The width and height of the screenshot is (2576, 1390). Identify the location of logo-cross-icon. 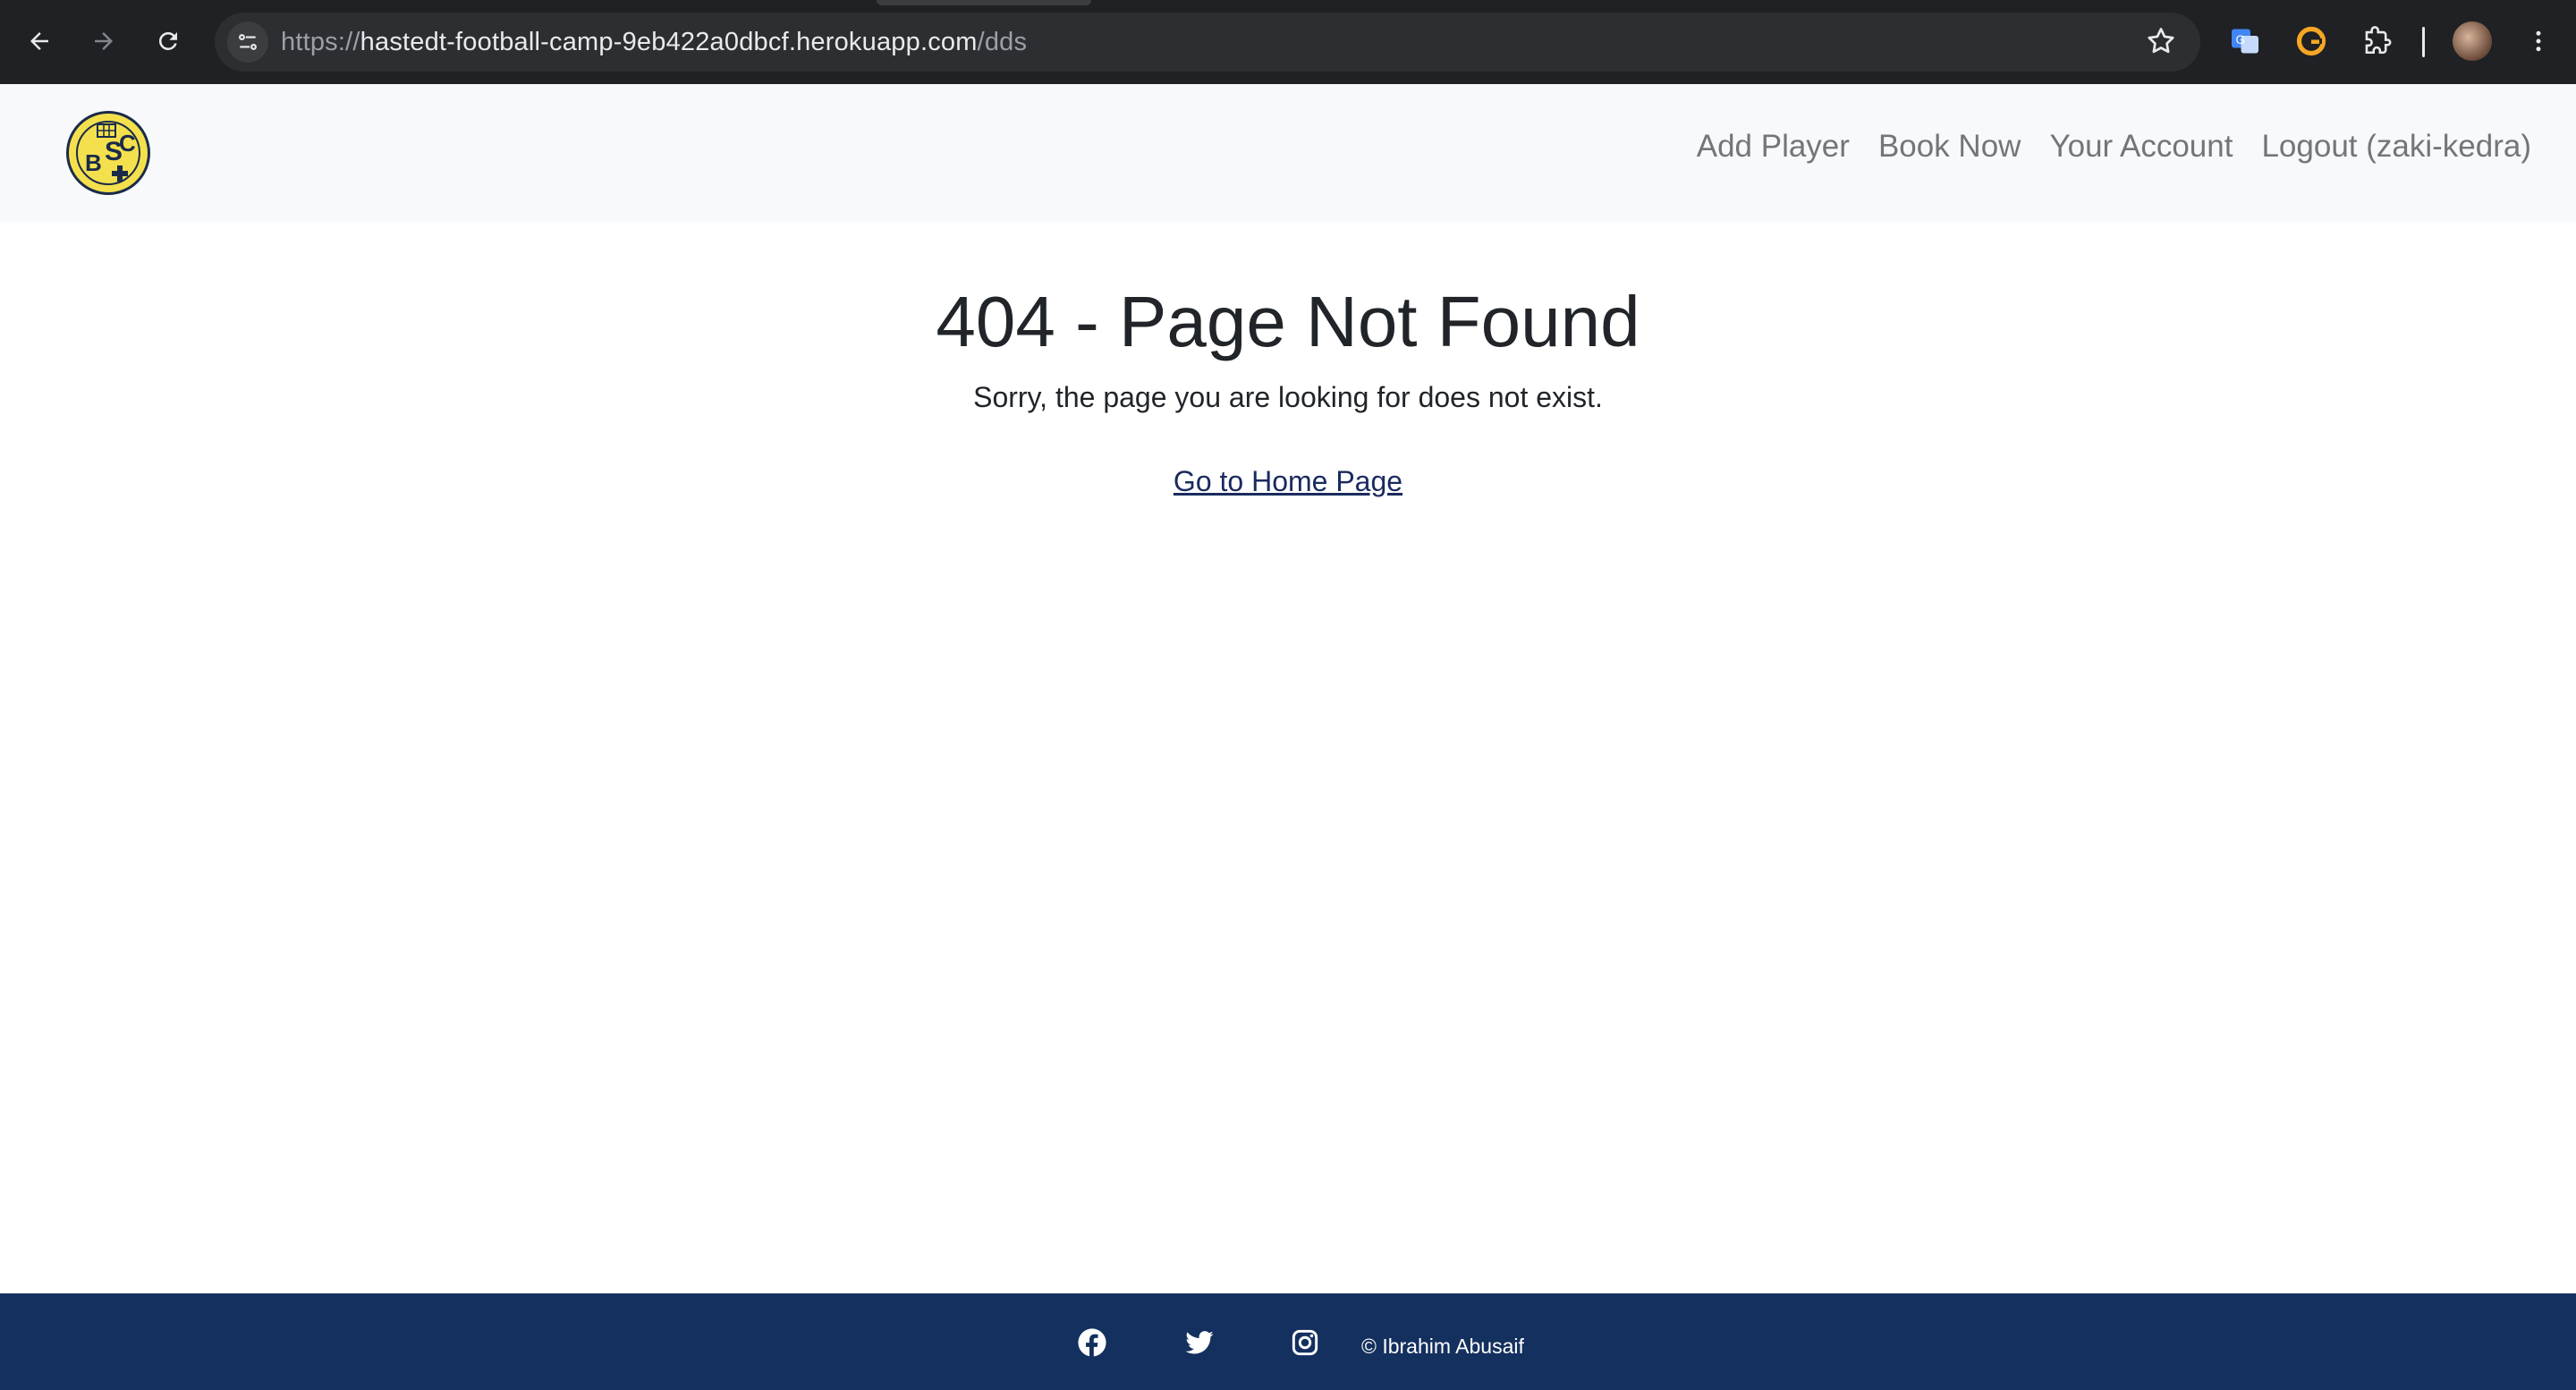
(120, 173).